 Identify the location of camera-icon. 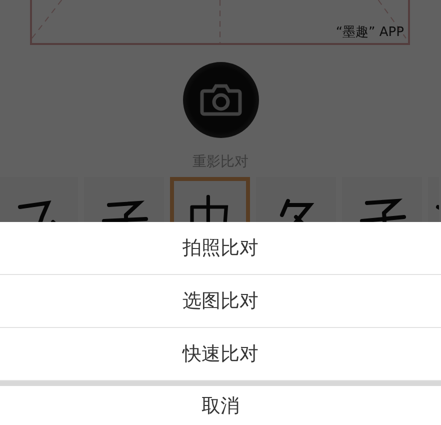
(221, 100).